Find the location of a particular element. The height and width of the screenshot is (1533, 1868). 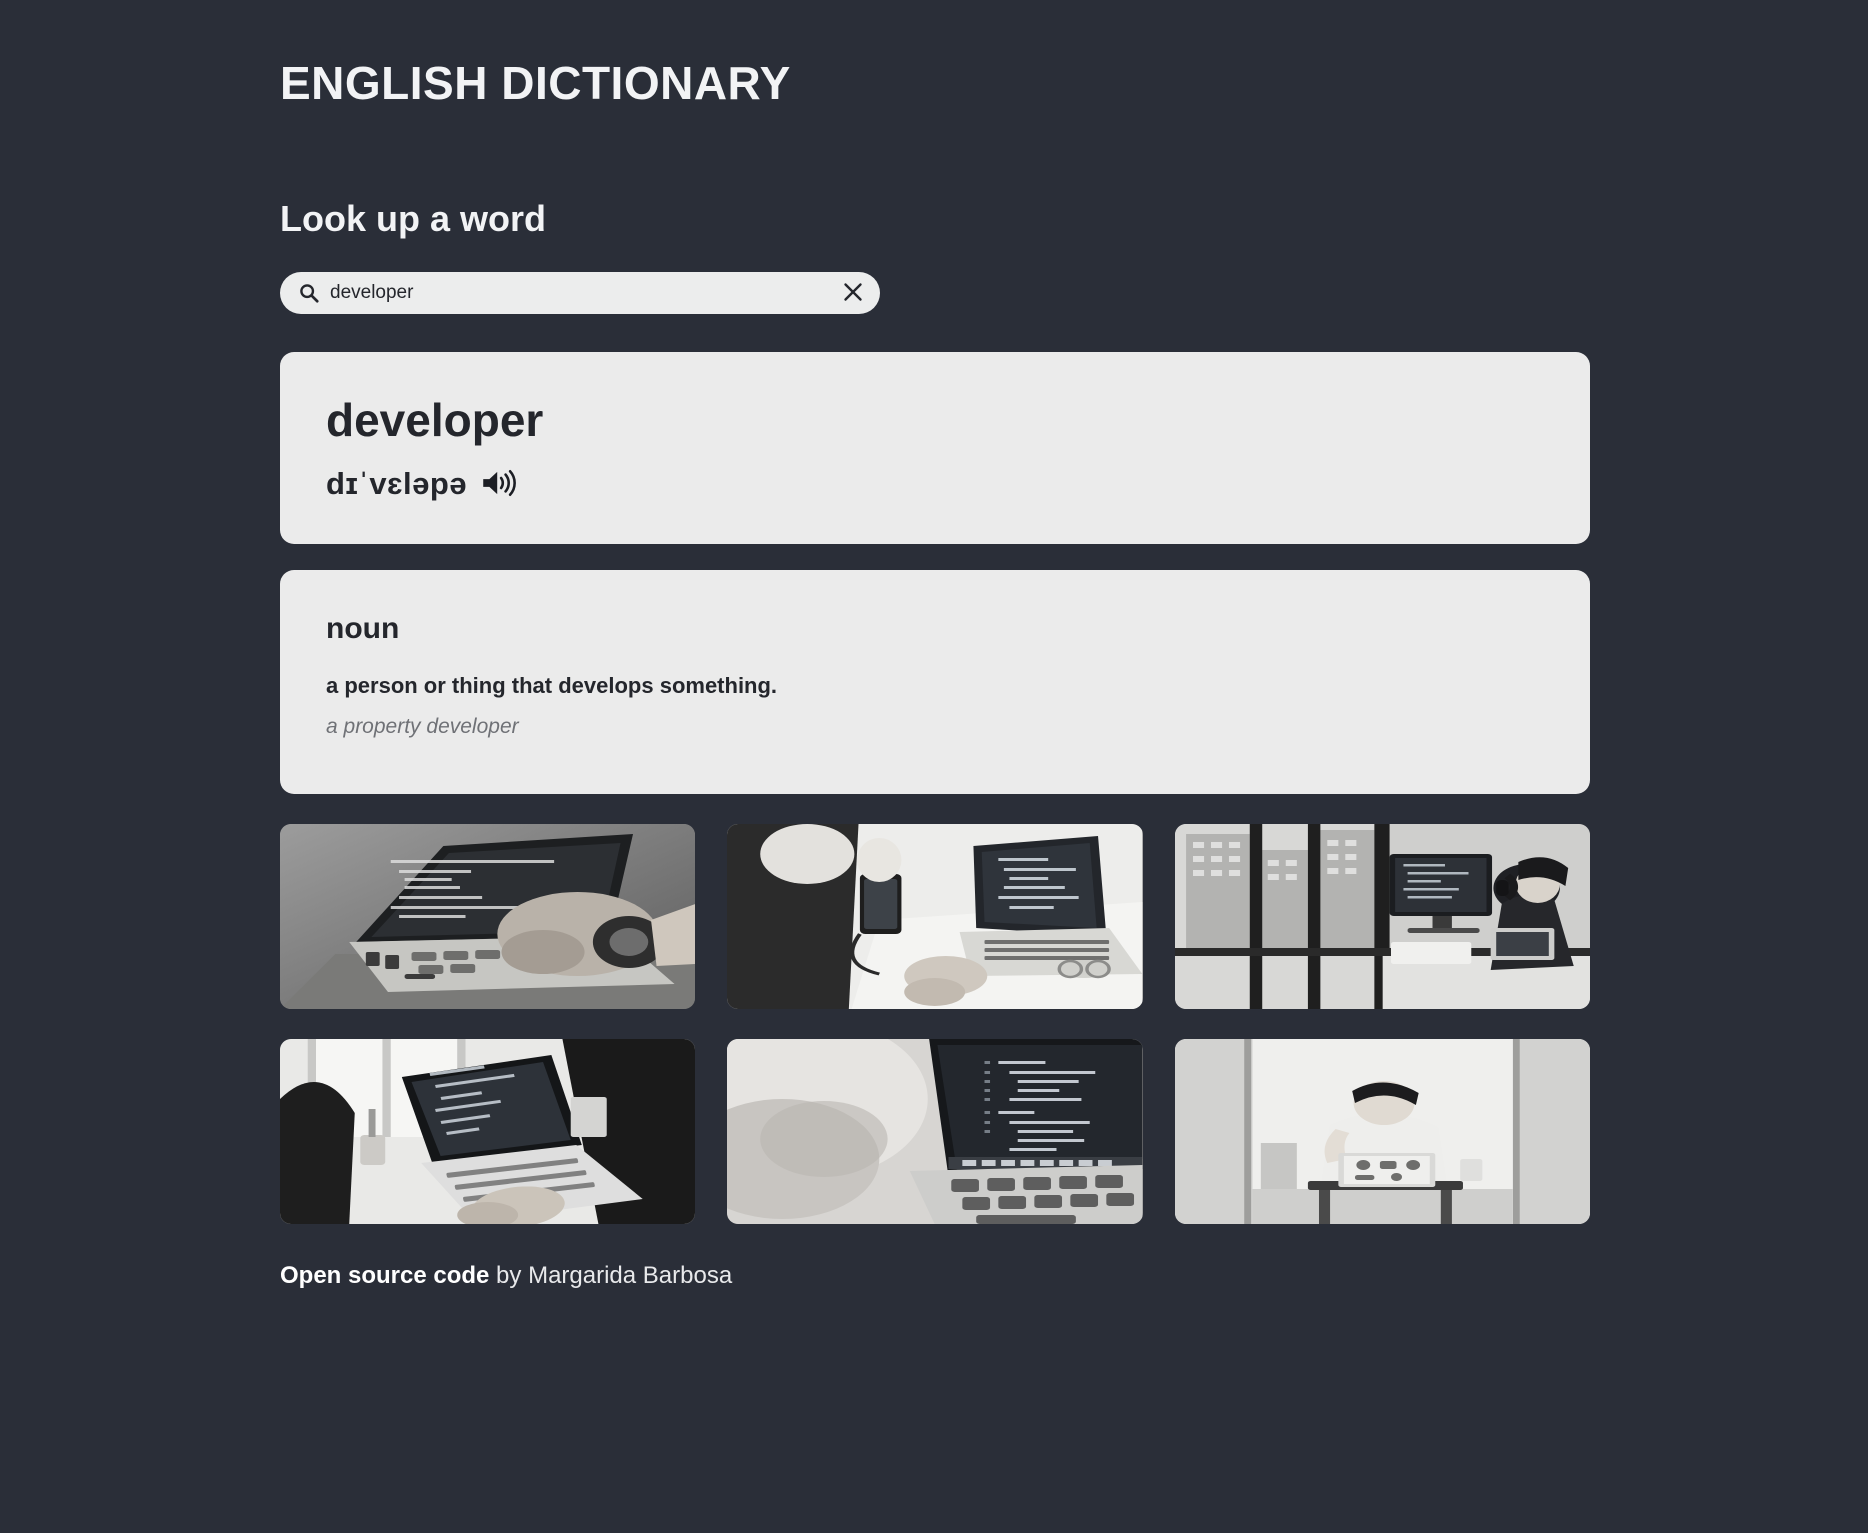

page-title: ENGLISH DICTIONARY is located at coordinates (535, 83).